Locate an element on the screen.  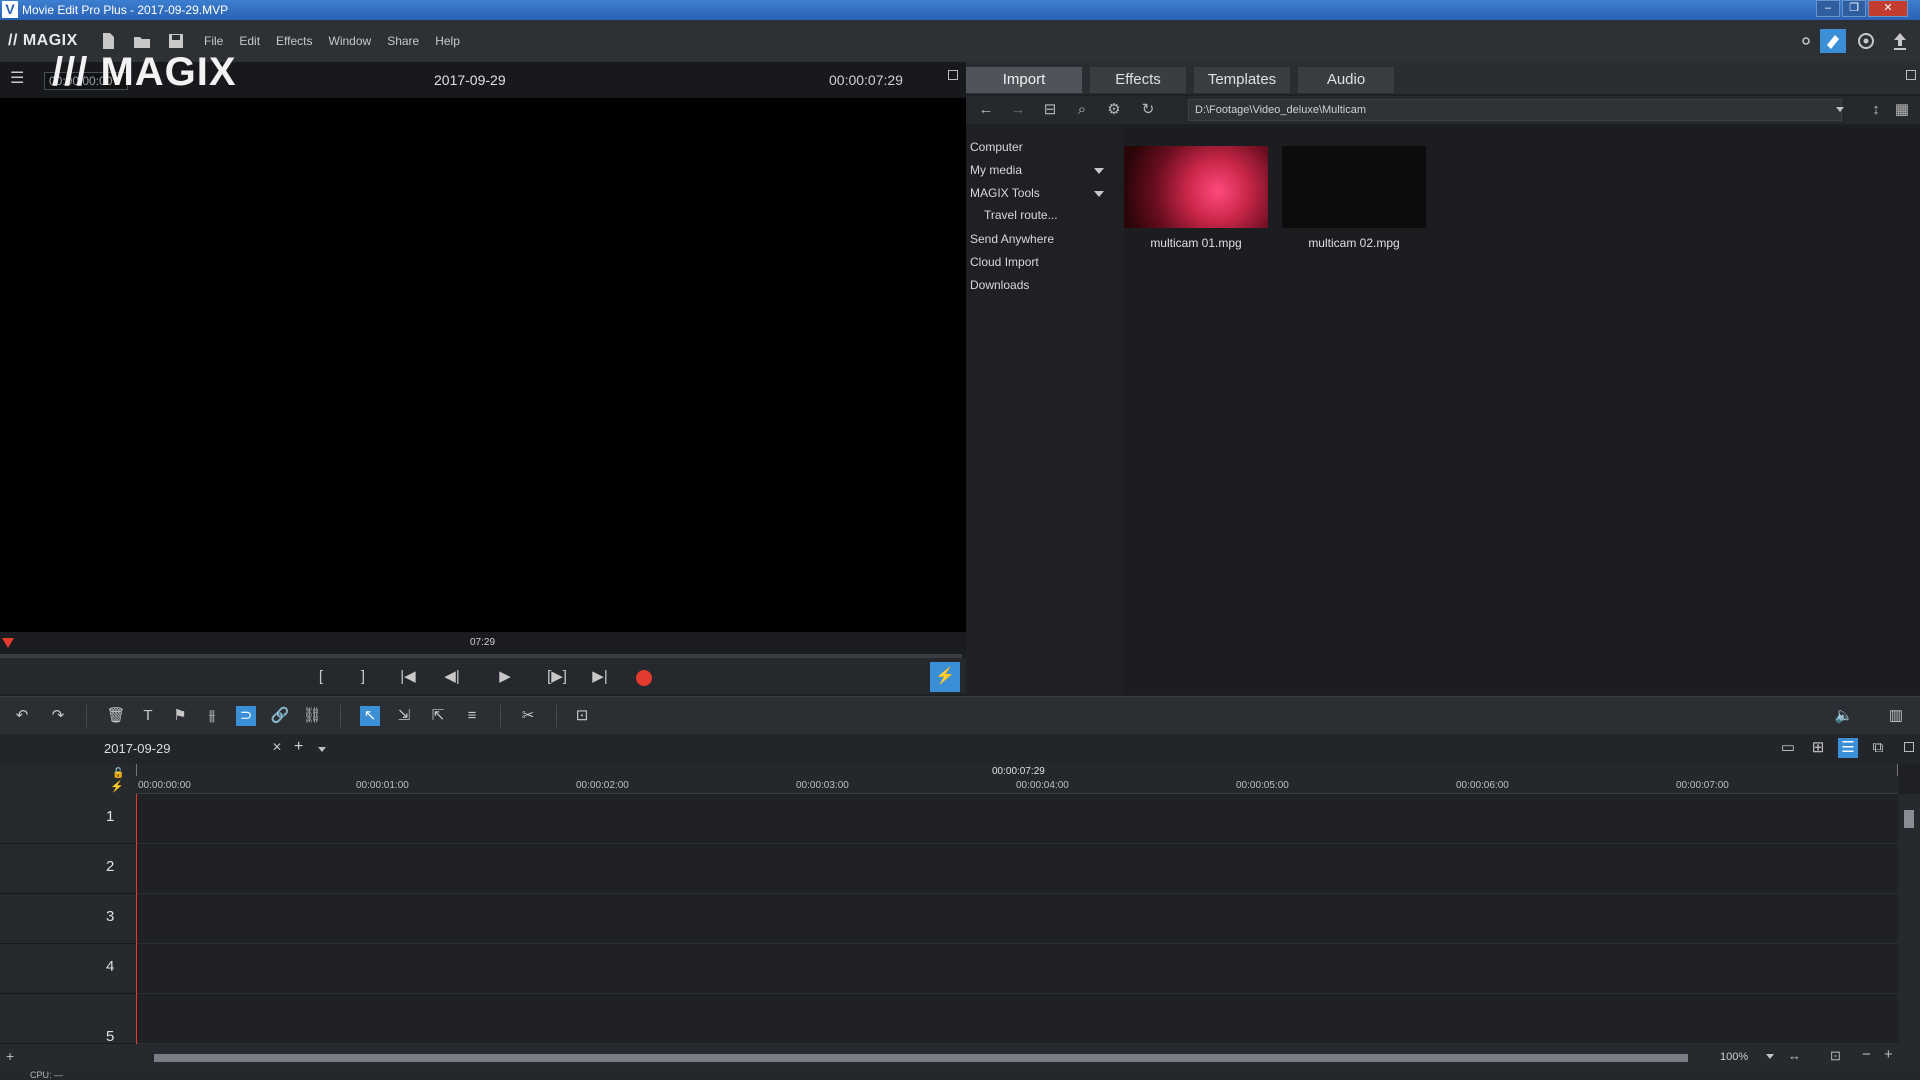
timeline-detach-icon is located at coordinates (1909, 747).